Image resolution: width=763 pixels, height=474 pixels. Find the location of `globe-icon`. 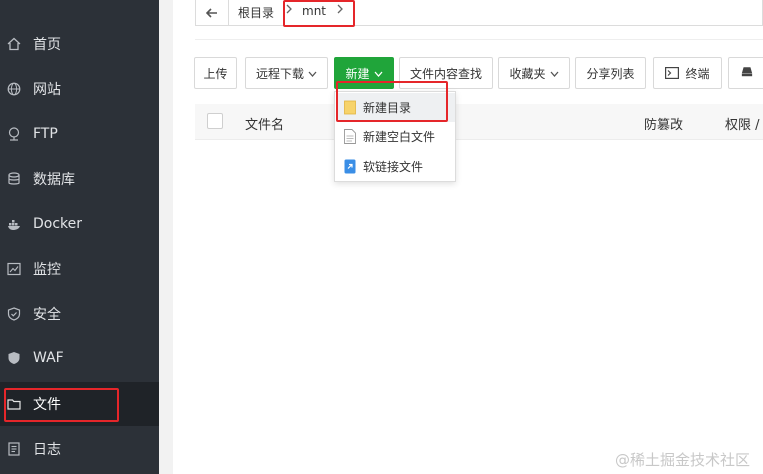

globe-icon is located at coordinates (14, 89).